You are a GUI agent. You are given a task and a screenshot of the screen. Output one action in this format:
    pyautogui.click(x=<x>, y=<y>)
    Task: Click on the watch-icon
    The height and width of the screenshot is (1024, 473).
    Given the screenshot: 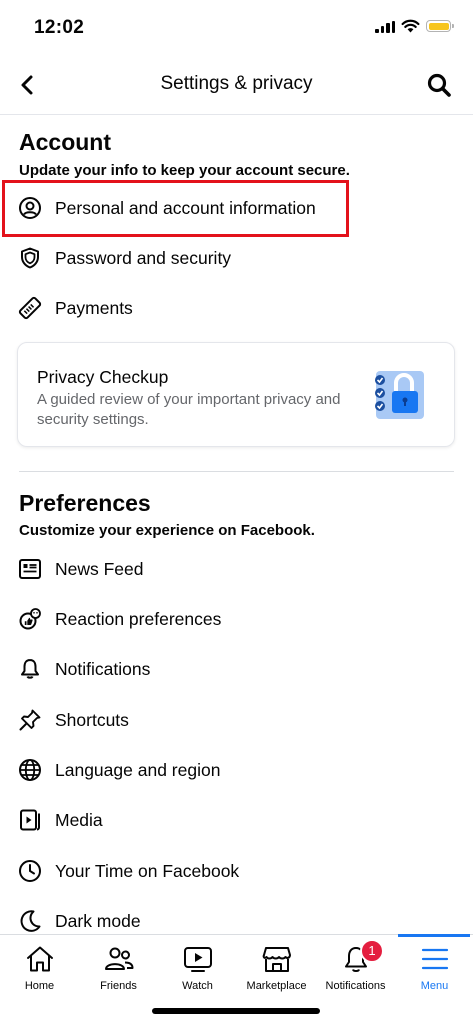 What is the action you would take?
    pyautogui.click(x=197, y=959)
    